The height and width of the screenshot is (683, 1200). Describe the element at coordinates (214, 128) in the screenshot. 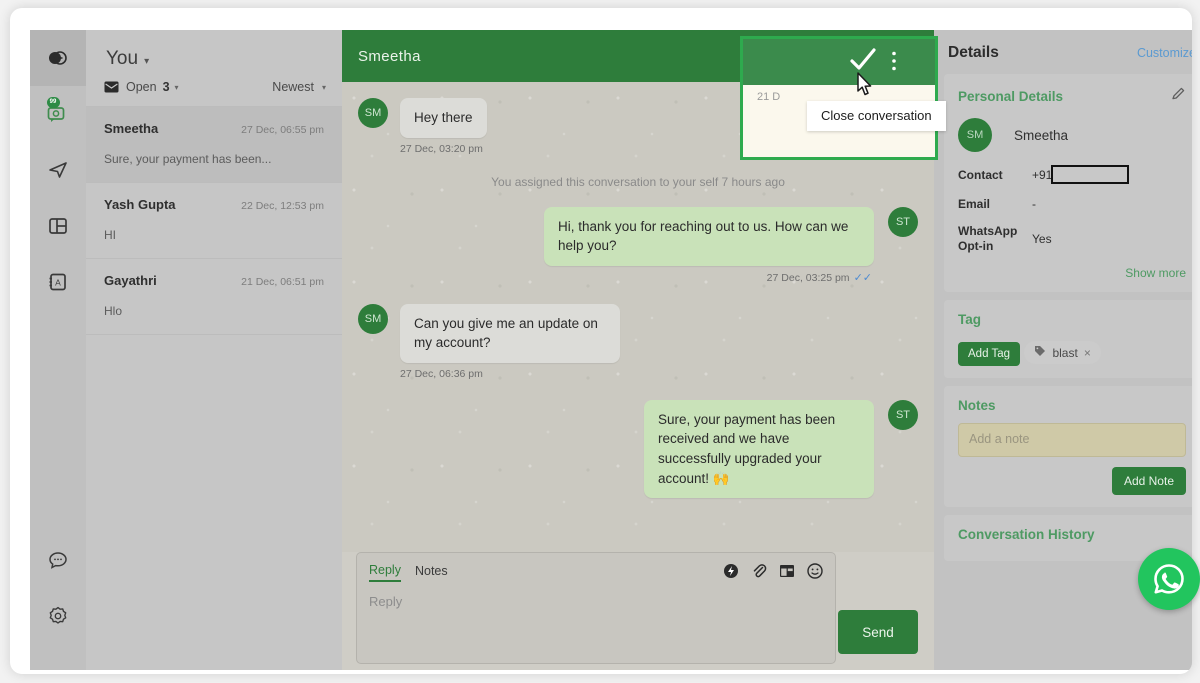

I see `conversation-header-row: Smeetha 27 Dec, 06:55 pm` at that location.